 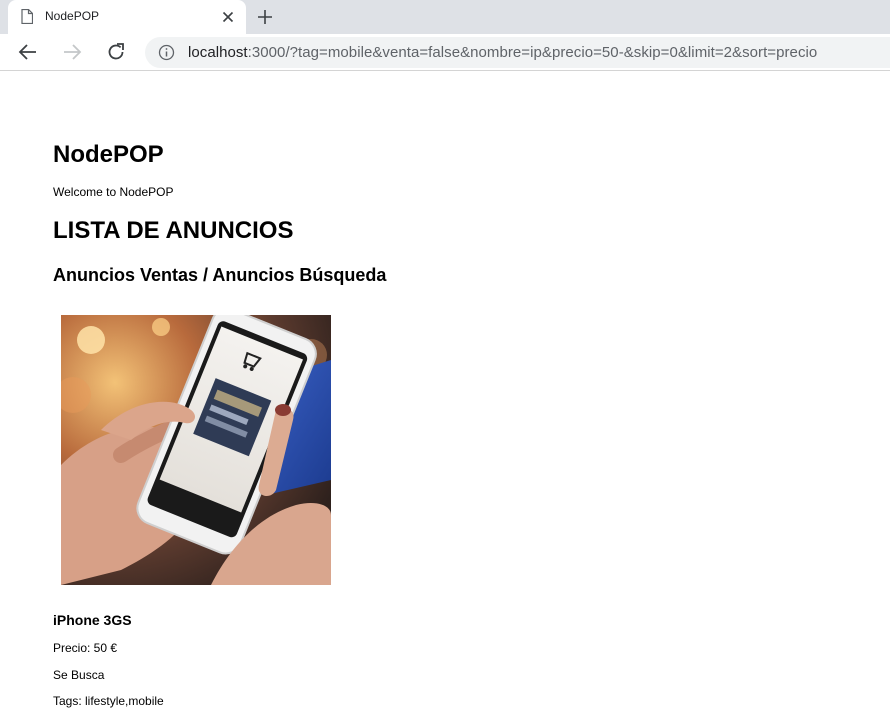 What do you see at coordinates (69, 701) in the screenshot?
I see `ad-tags-label: Tags:` at bounding box center [69, 701].